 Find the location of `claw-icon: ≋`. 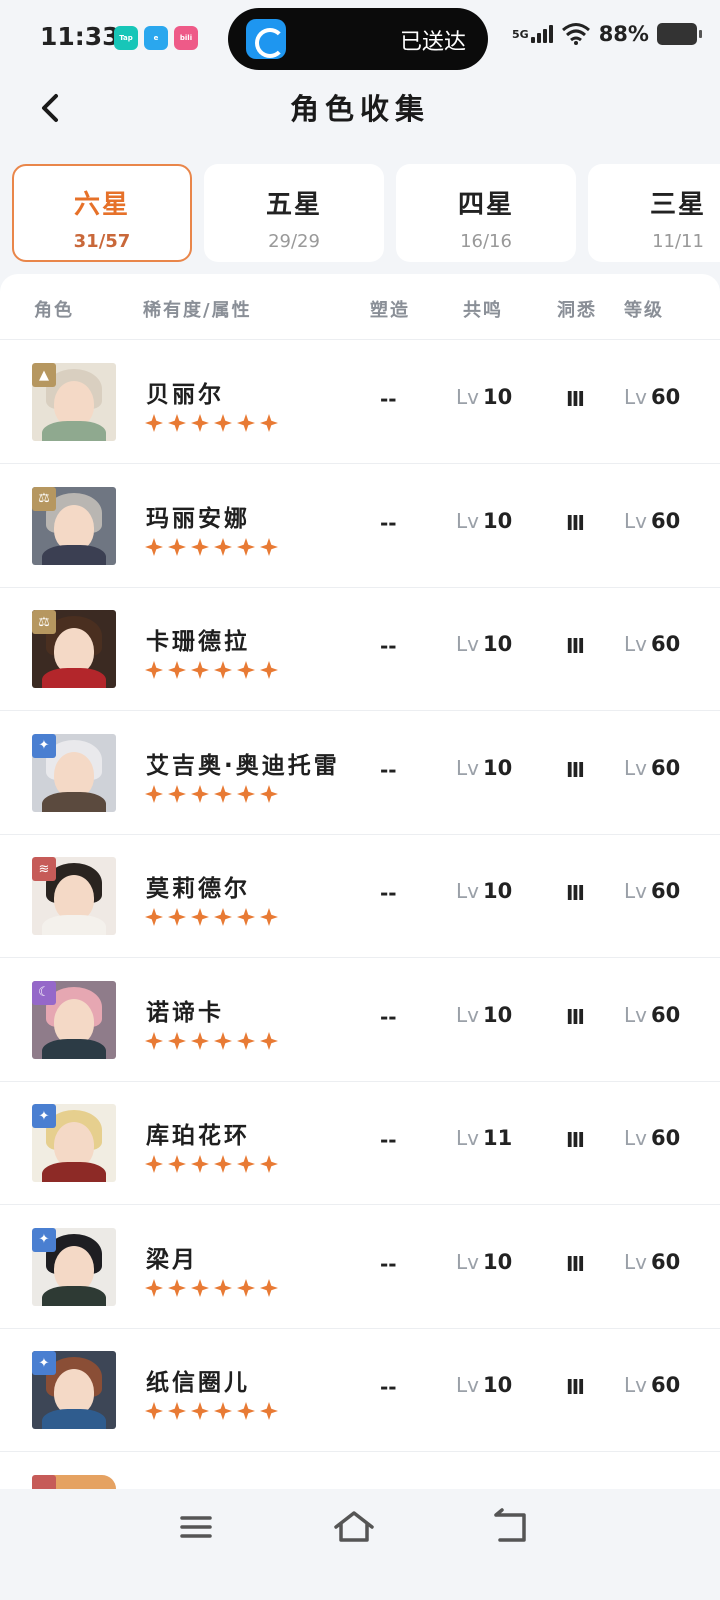

claw-icon: ≋ is located at coordinates (44, 869).